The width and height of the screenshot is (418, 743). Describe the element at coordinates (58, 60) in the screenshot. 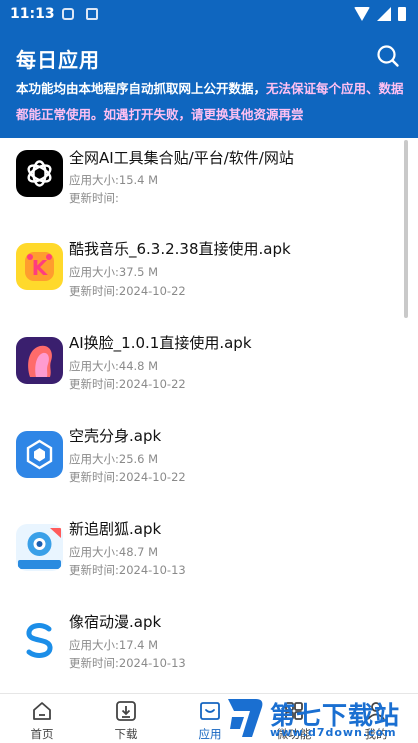

I see `page-title: 每日应用` at that location.